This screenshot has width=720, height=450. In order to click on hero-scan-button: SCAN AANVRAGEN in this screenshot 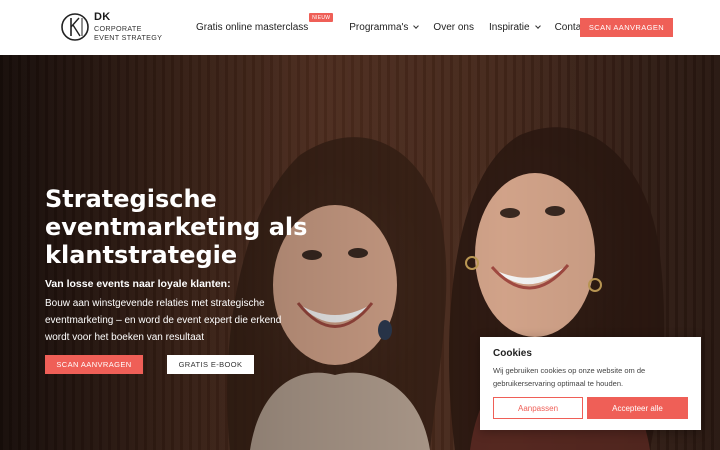, I will do `click(94, 364)`.